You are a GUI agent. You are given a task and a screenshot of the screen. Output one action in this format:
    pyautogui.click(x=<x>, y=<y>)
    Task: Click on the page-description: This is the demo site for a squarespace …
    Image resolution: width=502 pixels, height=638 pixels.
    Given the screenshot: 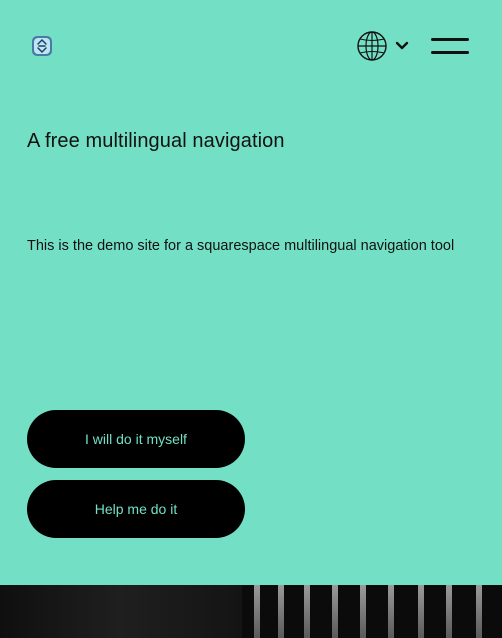 What is the action you would take?
    pyautogui.click(x=241, y=246)
    